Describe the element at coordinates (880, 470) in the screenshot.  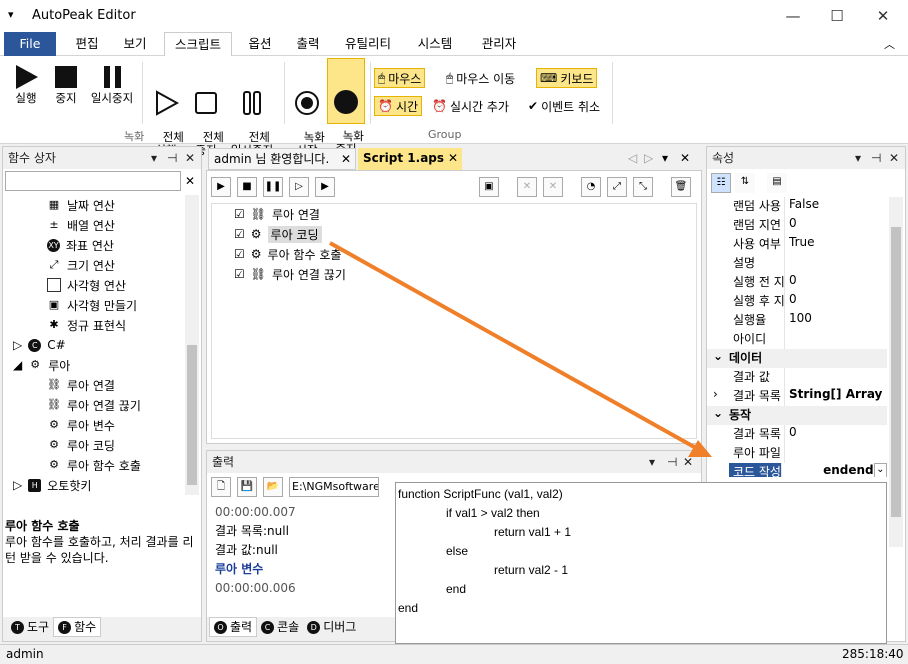
I see `dropdown-icon: ⌄` at that location.